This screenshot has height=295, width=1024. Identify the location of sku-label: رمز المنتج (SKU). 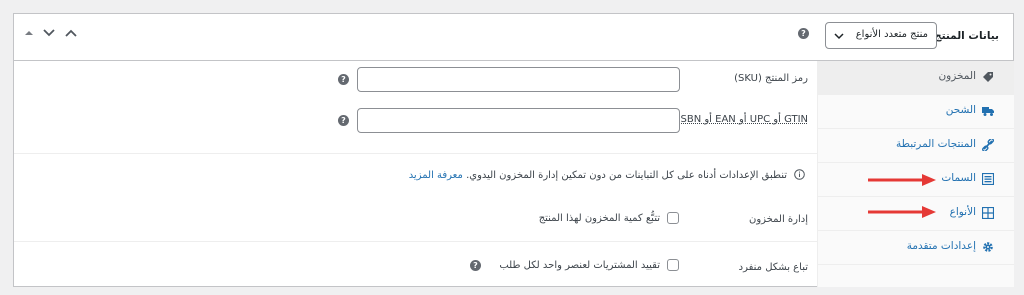
(771, 78).